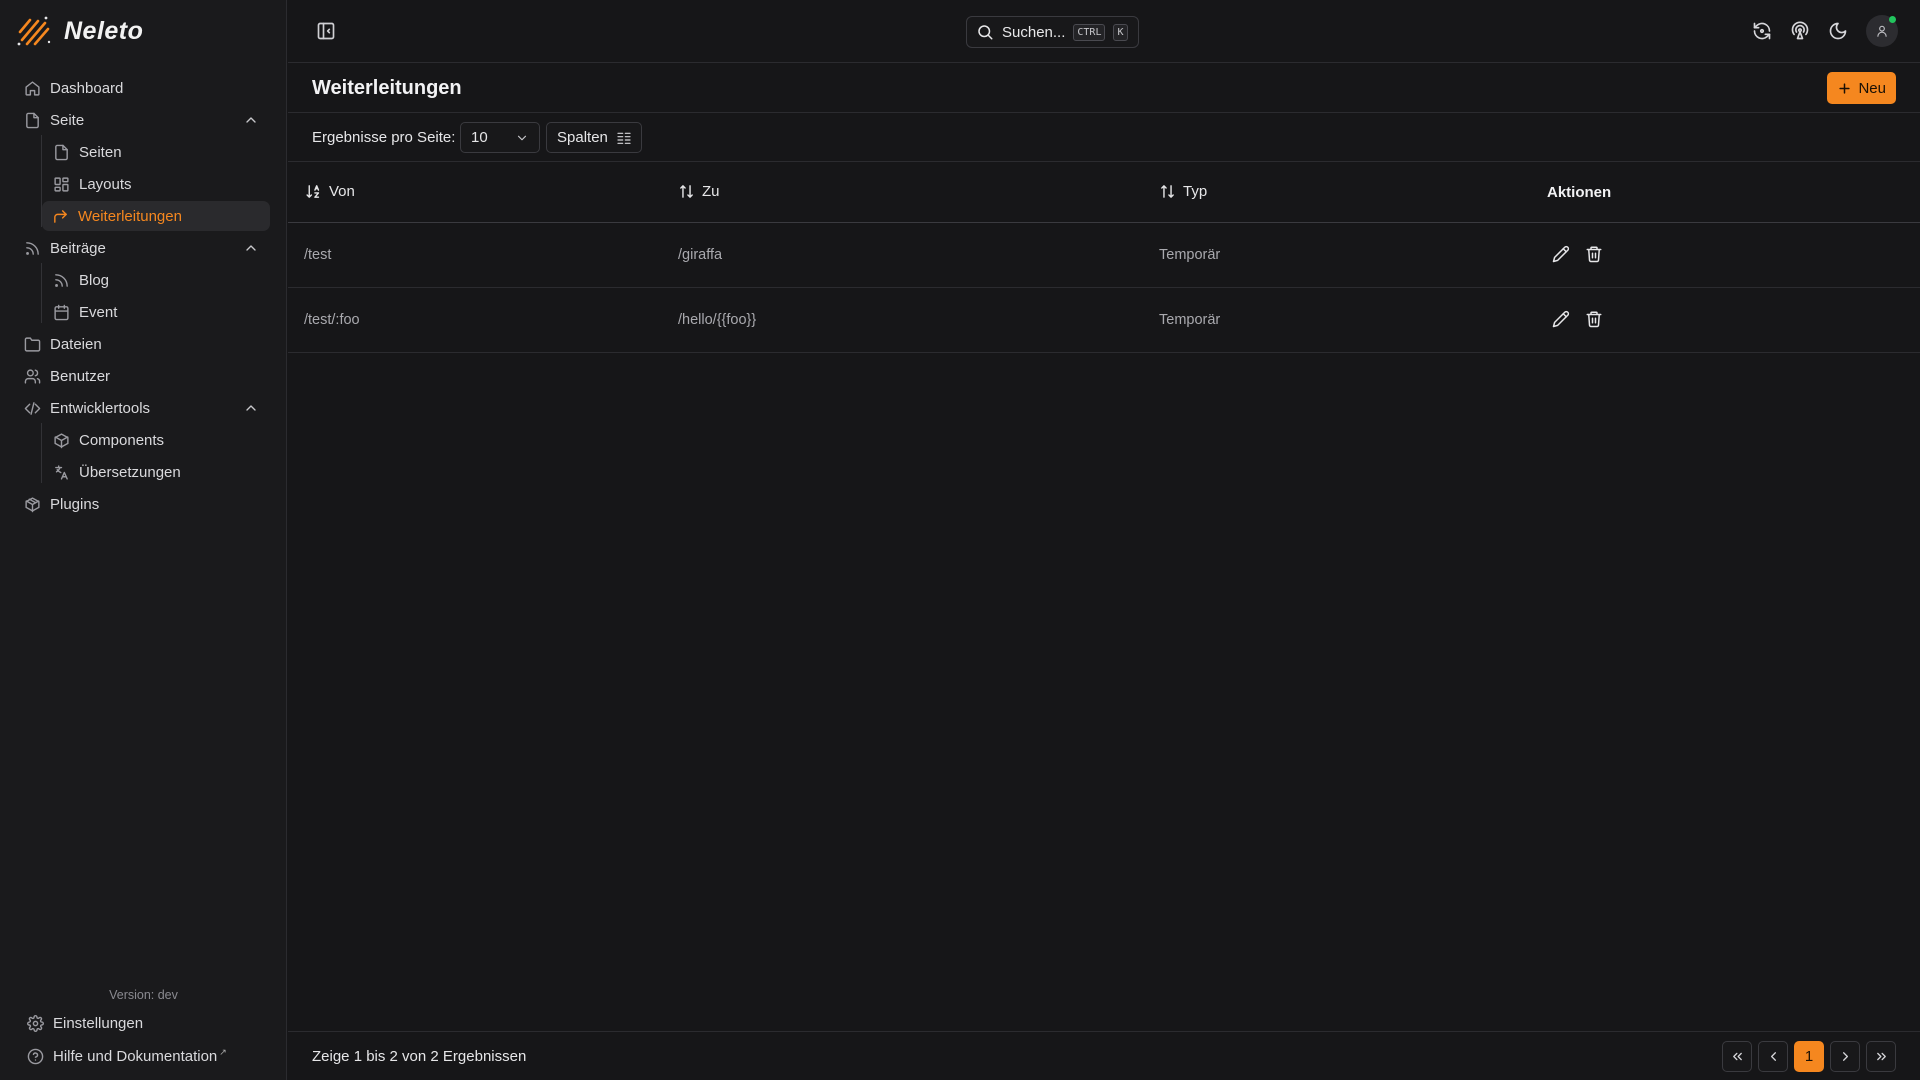 Image resolution: width=1920 pixels, height=1080 pixels. I want to click on sidebar-item-benutzer: Benutzer, so click(67, 376).